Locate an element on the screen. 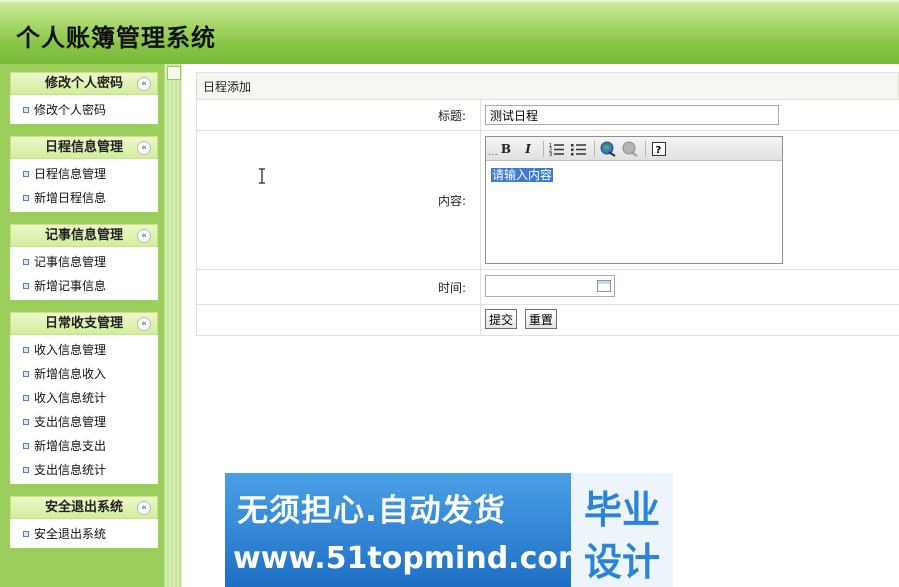 This screenshot has width=899, height=587. time-input is located at coordinates (550, 286).